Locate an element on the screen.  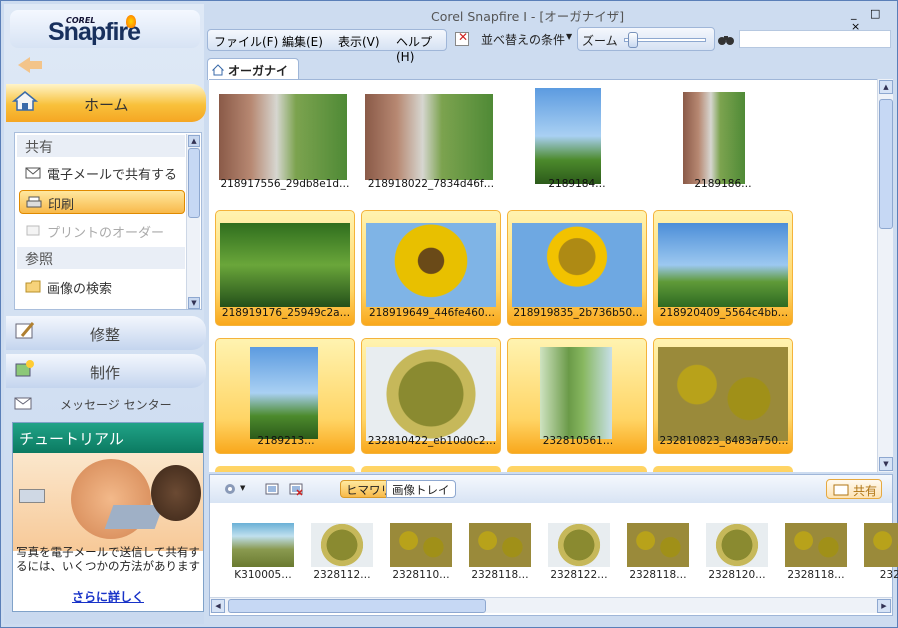
nav-home: ホーム is located at coordinates (106, 103).